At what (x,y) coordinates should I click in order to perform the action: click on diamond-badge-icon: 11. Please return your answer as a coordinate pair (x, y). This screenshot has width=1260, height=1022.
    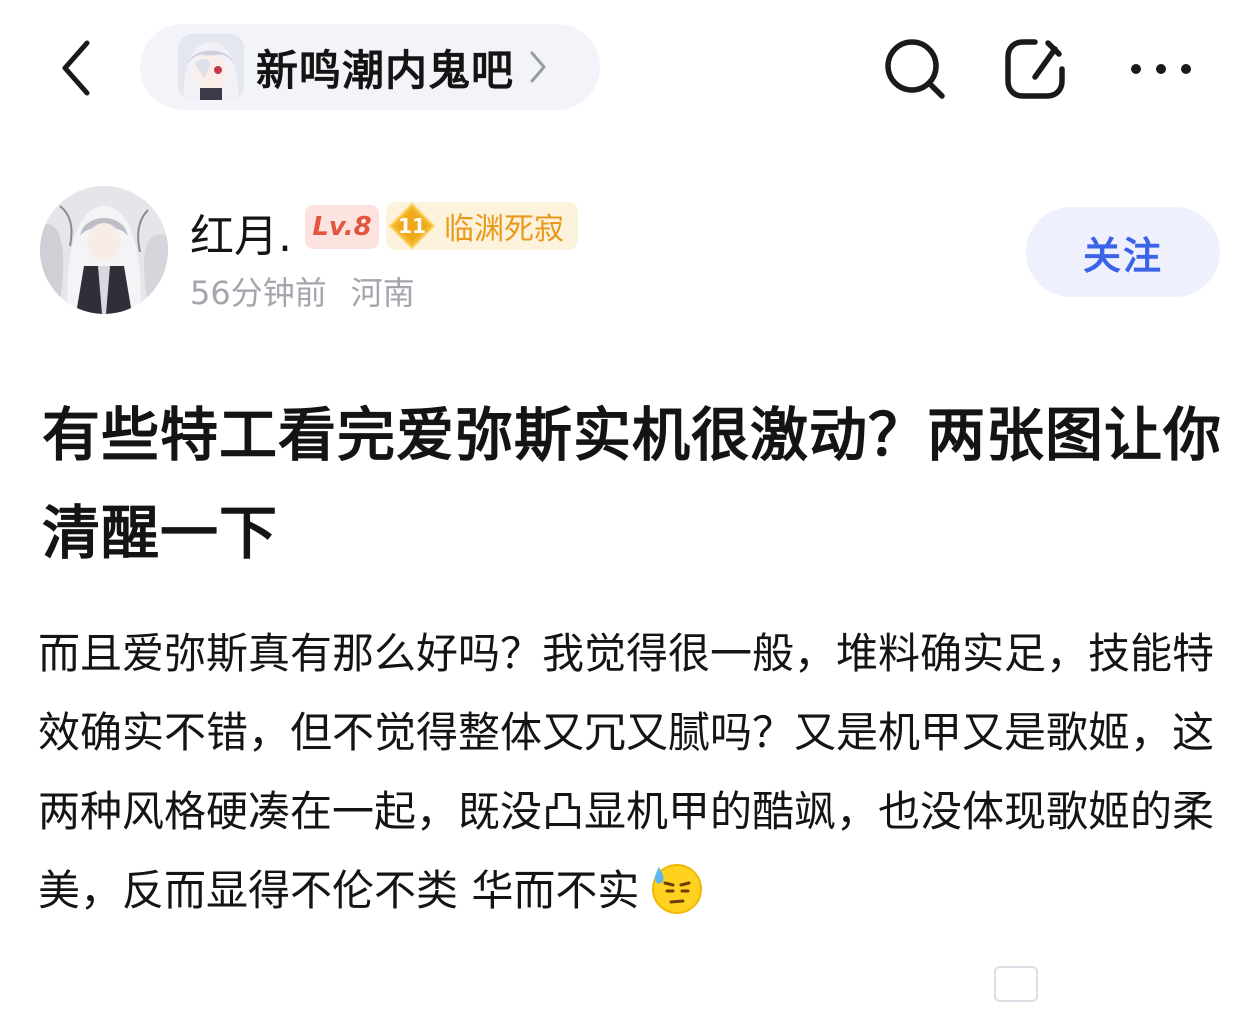
    Looking at the image, I should click on (412, 226).